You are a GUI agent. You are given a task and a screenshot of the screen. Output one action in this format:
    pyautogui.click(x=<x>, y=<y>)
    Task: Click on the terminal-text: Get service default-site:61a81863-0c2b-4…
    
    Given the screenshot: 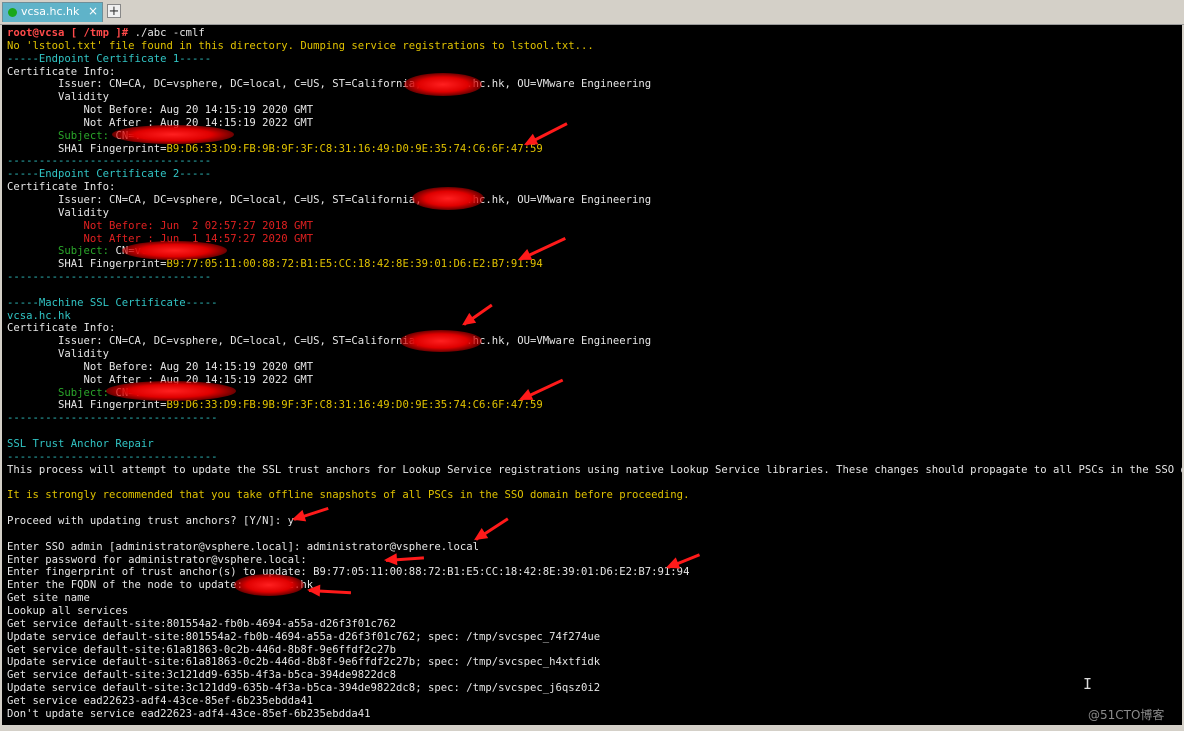 What is the action you would take?
    pyautogui.click(x=202, y=649)
    